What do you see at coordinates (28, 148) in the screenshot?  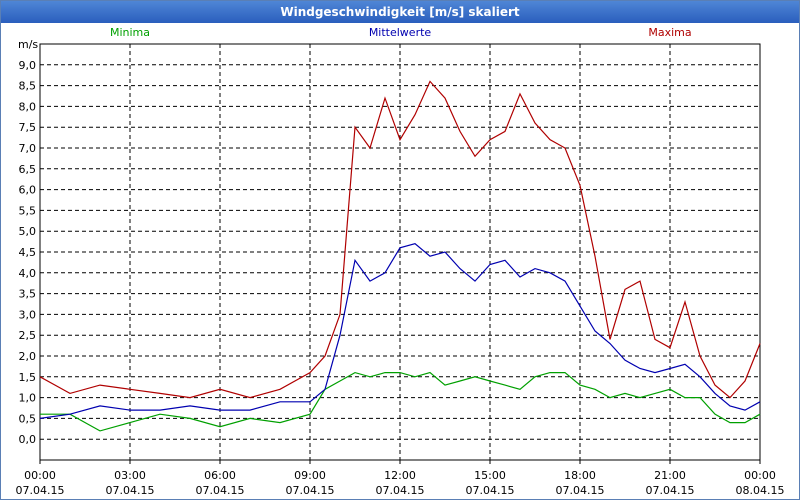 I see `y-tick-label: 7,0` at bounding box center [28, 148].